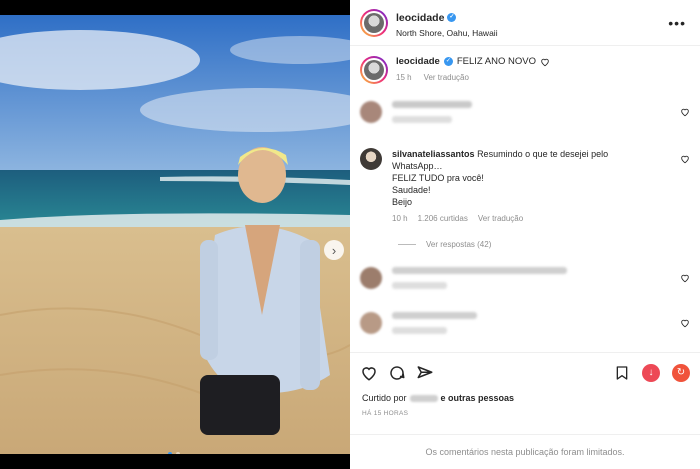 The width and height of the screenshot is (700, 469). What do you see at coordinates (651, 372) in the screenshot?
I see `download-icon: ↓` at bounding box center [651, 372].